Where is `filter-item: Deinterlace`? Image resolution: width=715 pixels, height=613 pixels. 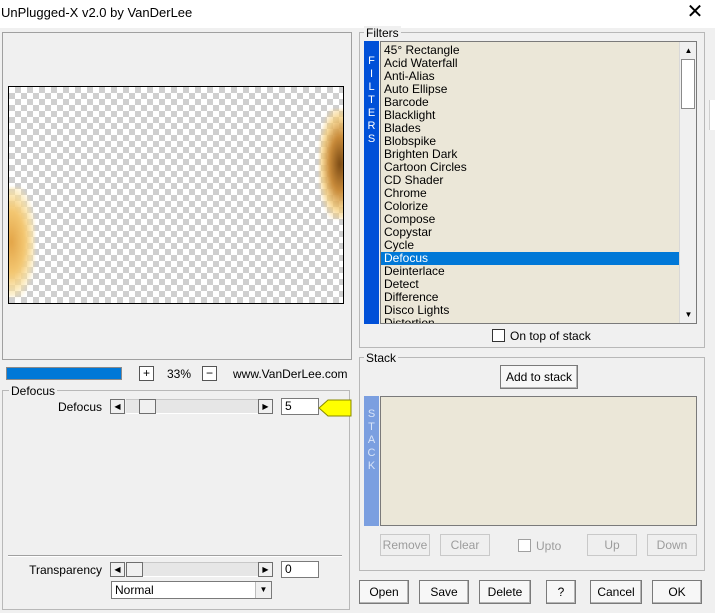
filter-item: Deinterlace is located at coordinates (530, 271).